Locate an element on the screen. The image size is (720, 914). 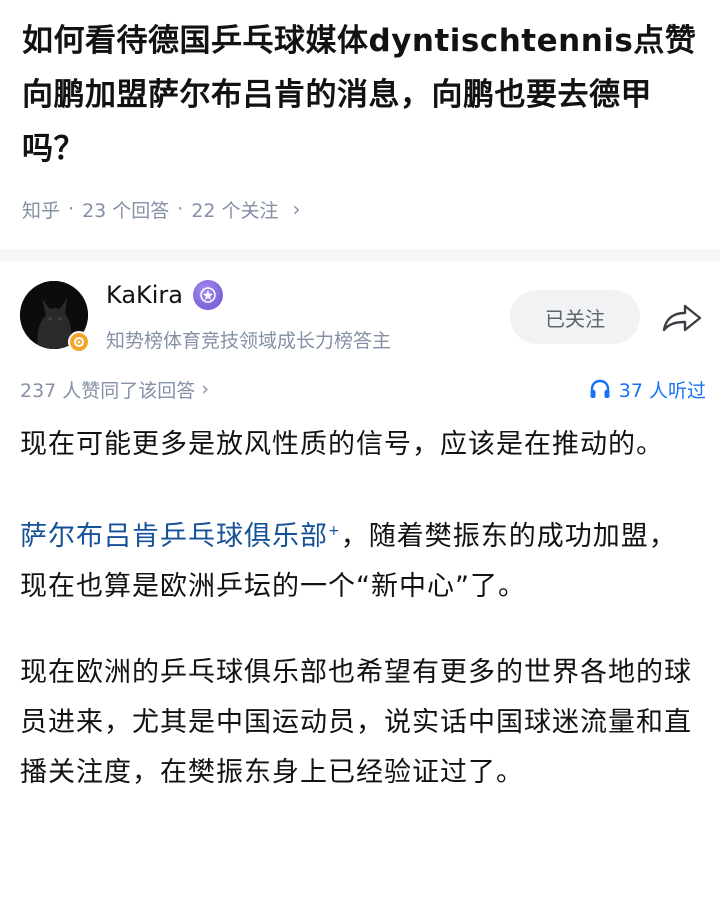
listen-count: 37 人听过 is located at coordinates (662, 390).